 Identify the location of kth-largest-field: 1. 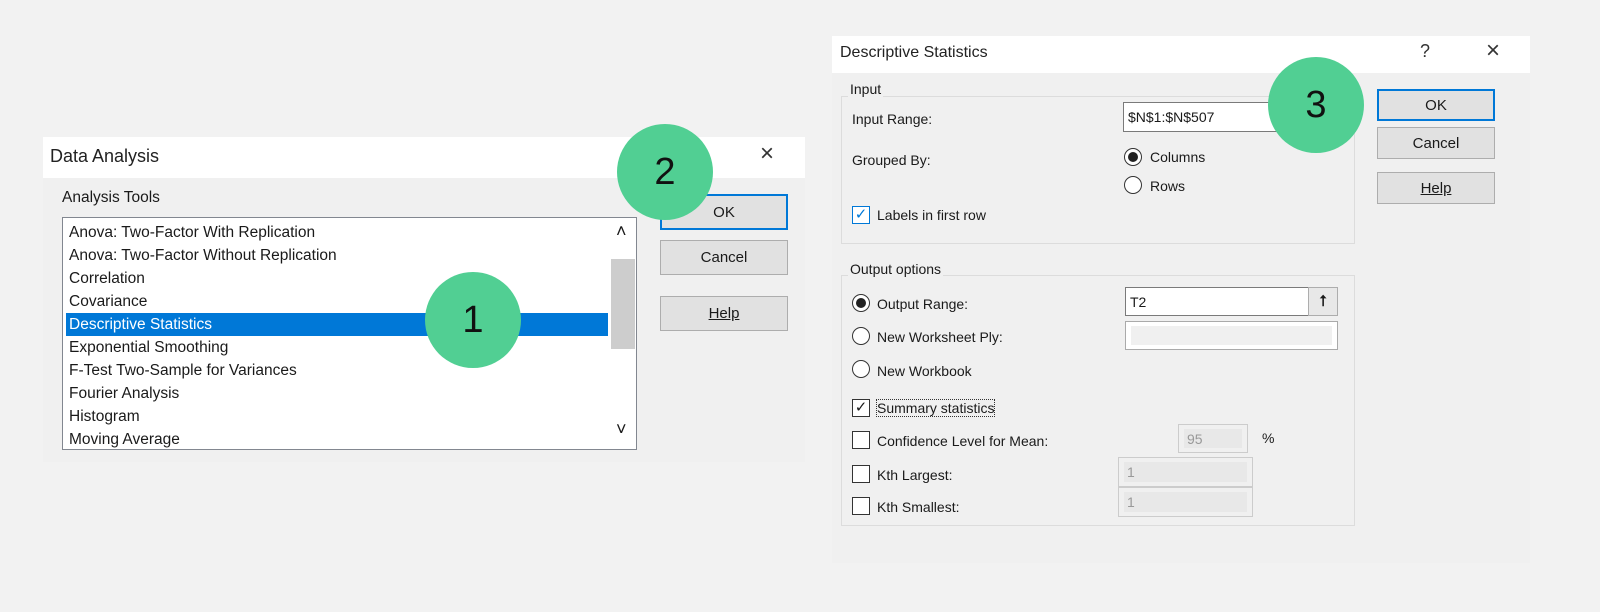
(1185, 472).